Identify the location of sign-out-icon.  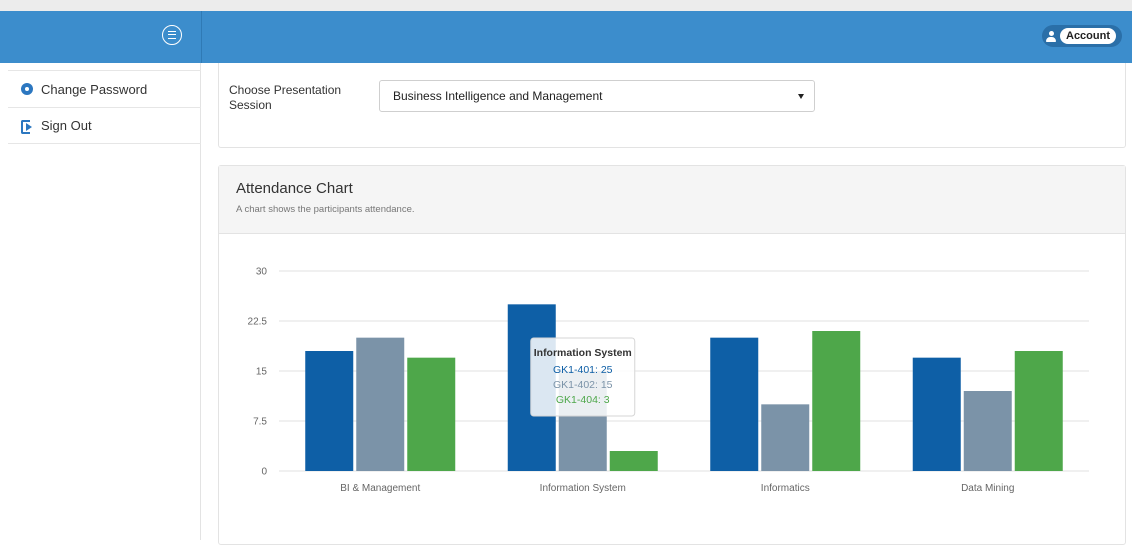
(27, 126).